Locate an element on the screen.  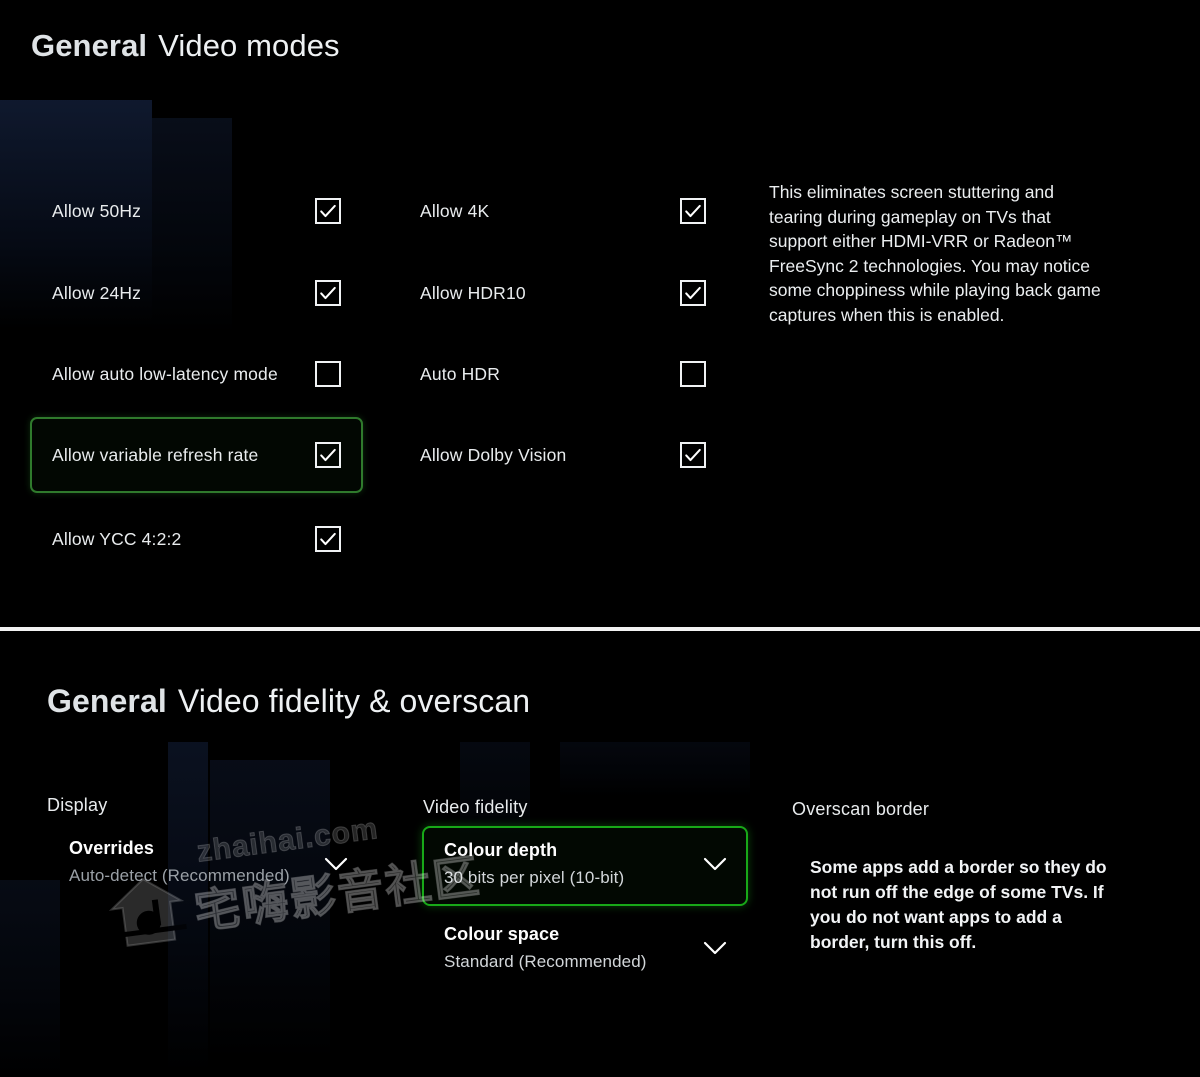
checkbox-row-auto-hdr: Auto HDR is located at coordinates (563, 374).